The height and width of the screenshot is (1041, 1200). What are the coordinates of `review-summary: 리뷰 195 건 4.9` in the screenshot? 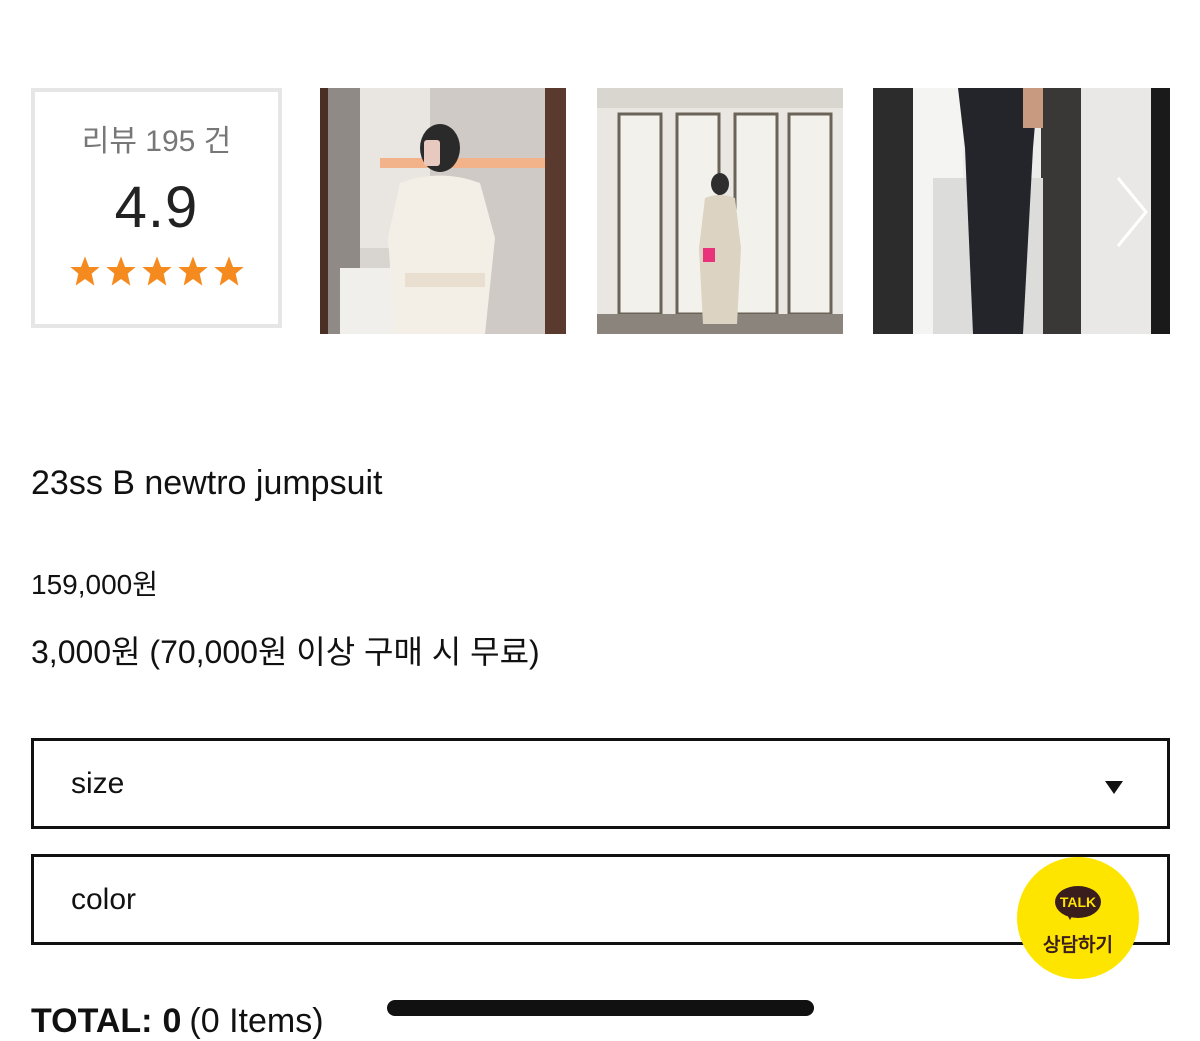 It's located at (156, 208).